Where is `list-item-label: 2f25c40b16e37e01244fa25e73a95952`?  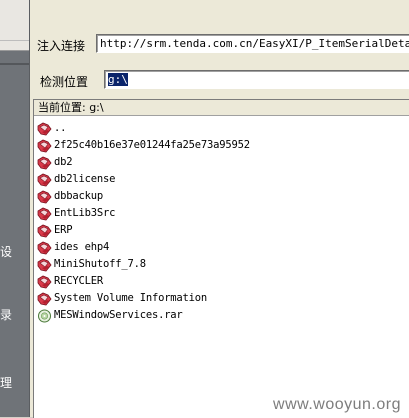 list-item-label: 2f25c40b16e37e01244fa25e73a95952 is located at coordinates (152, 144).